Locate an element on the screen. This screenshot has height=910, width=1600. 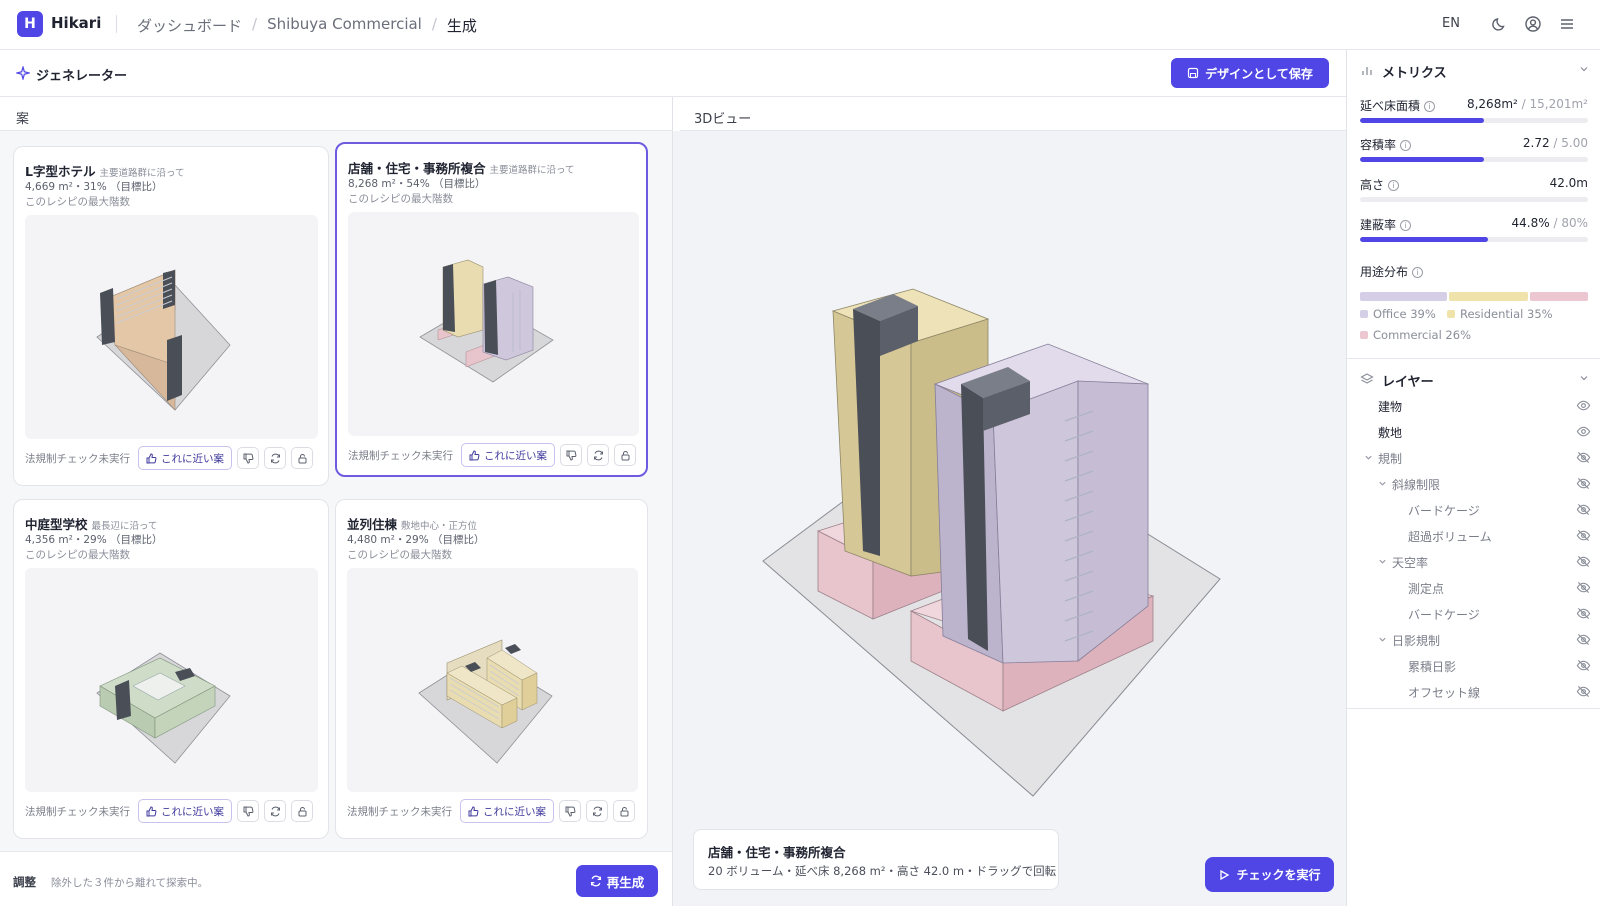
metric-progress is located at coordinates (1474, 199).